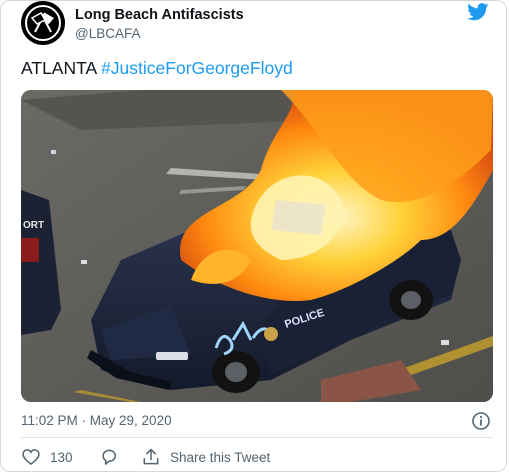  What do you see at coordinates (47, 457) in the screenshot?
I see `like-button: 130` at bounding box center [47, 457].